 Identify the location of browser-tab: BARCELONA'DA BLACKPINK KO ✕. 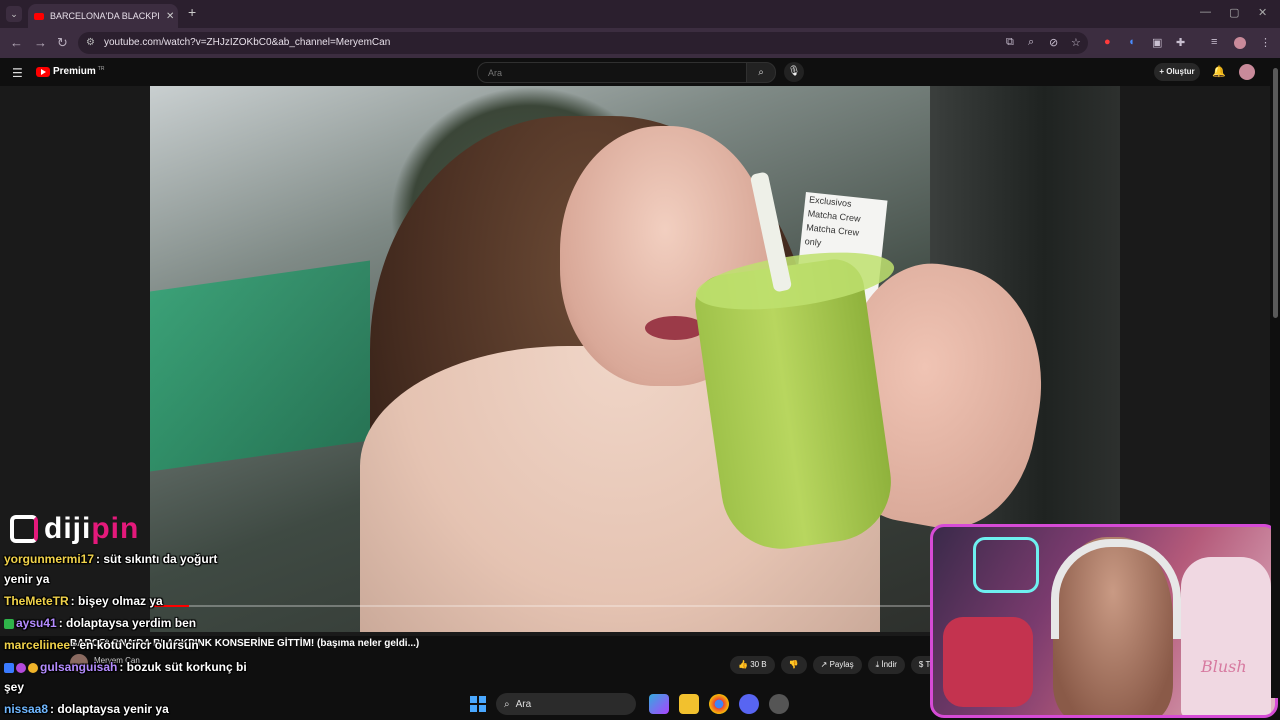
(103, 16).